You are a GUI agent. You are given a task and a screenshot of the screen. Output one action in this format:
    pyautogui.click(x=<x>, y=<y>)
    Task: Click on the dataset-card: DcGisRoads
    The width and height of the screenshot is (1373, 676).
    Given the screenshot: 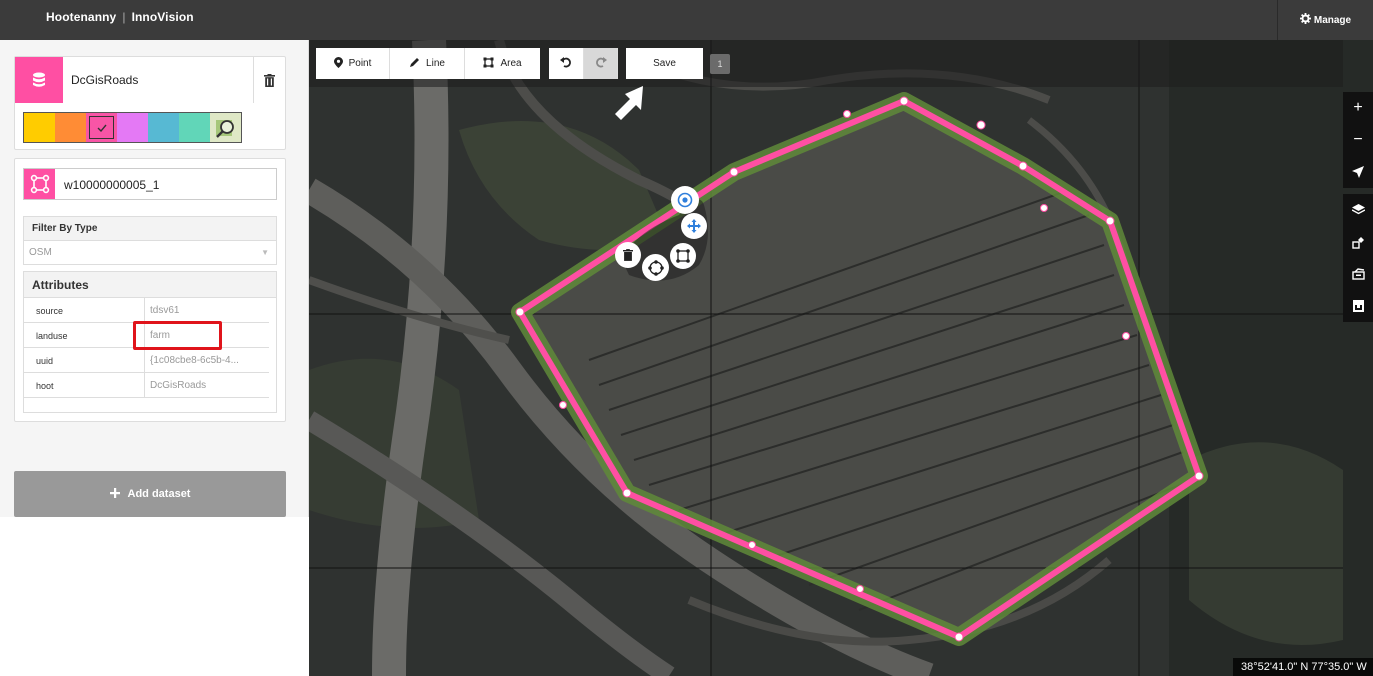 What is the action you would take?
    pyautogui.click(x=150, y=103)
    